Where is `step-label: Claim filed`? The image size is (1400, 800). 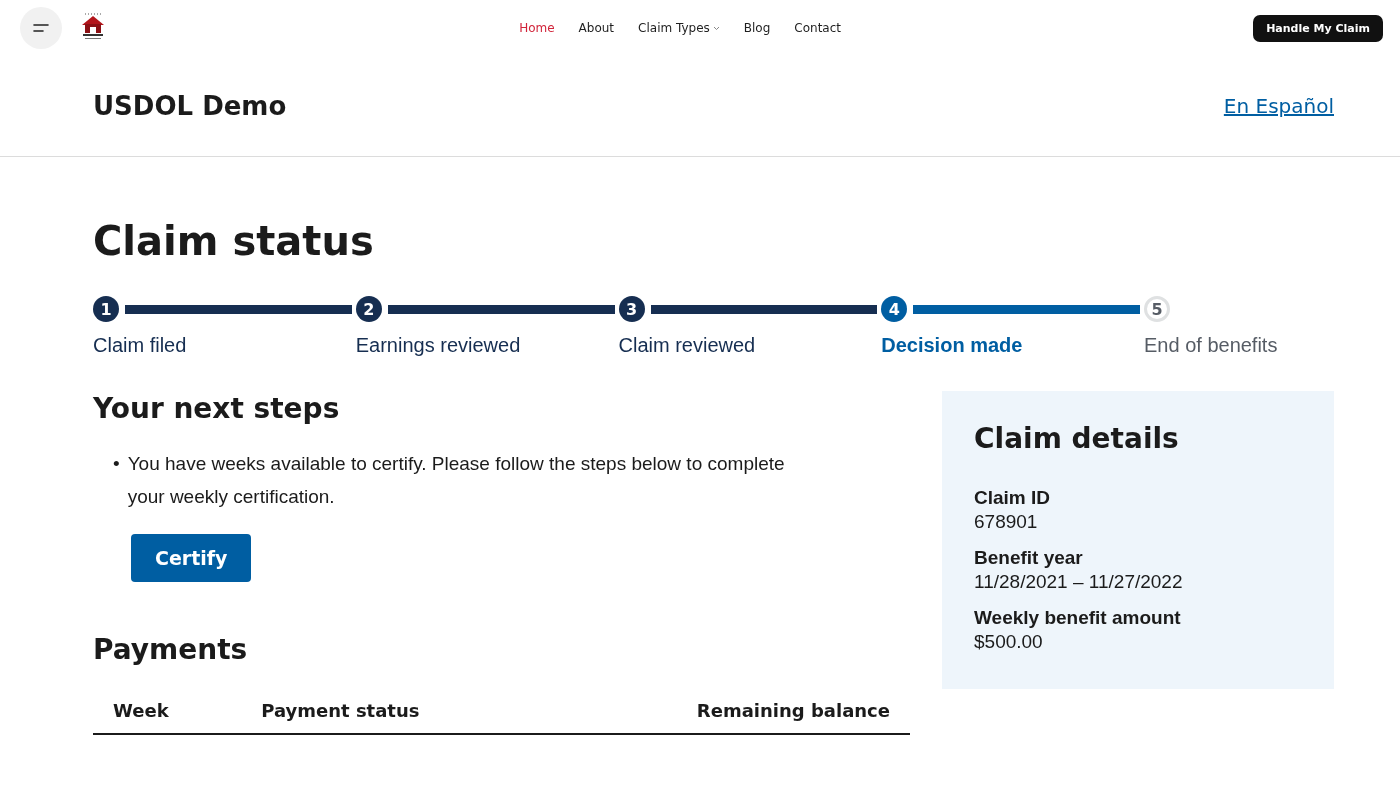 step-label: Claim filed is located at coordinates (140, 345).